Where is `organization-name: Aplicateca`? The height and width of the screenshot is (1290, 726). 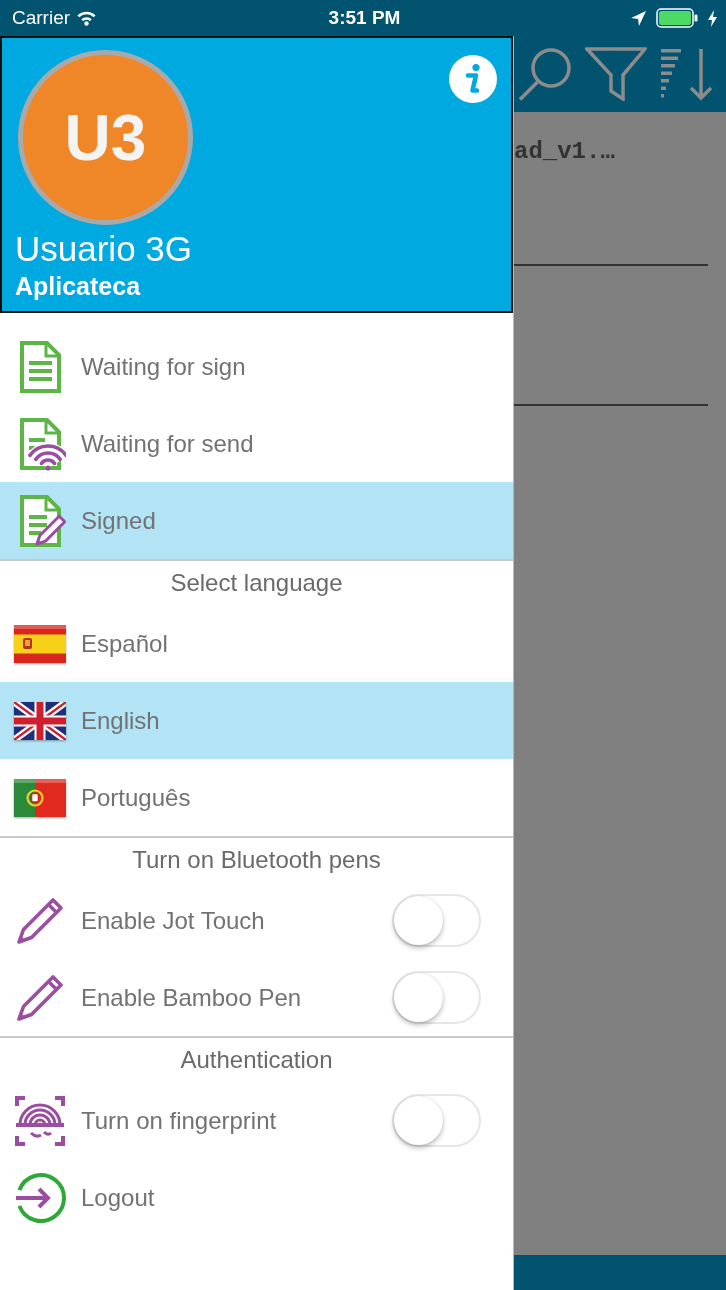
organization-name: Aplicateca is located at coordinates (78, 286).